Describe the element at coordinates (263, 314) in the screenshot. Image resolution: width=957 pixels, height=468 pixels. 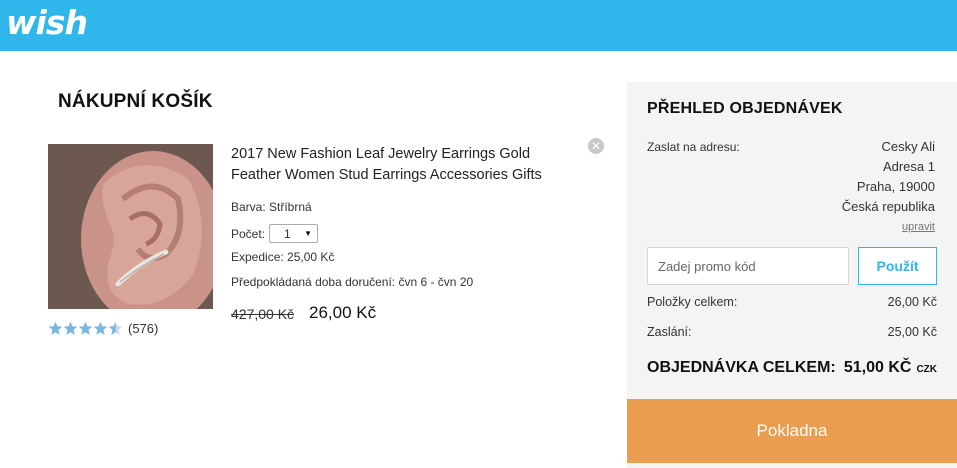
I see `original-price: 427,00 Kč` at that location.